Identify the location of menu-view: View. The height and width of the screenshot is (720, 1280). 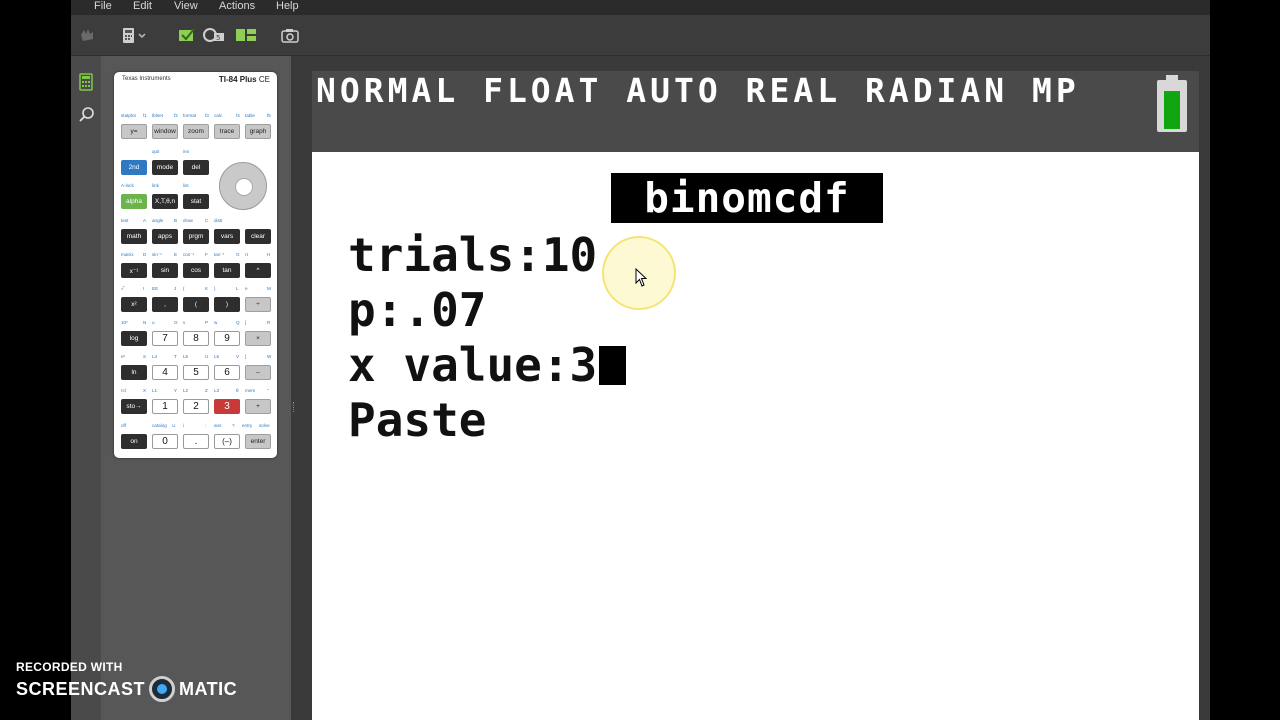
(186, 6).